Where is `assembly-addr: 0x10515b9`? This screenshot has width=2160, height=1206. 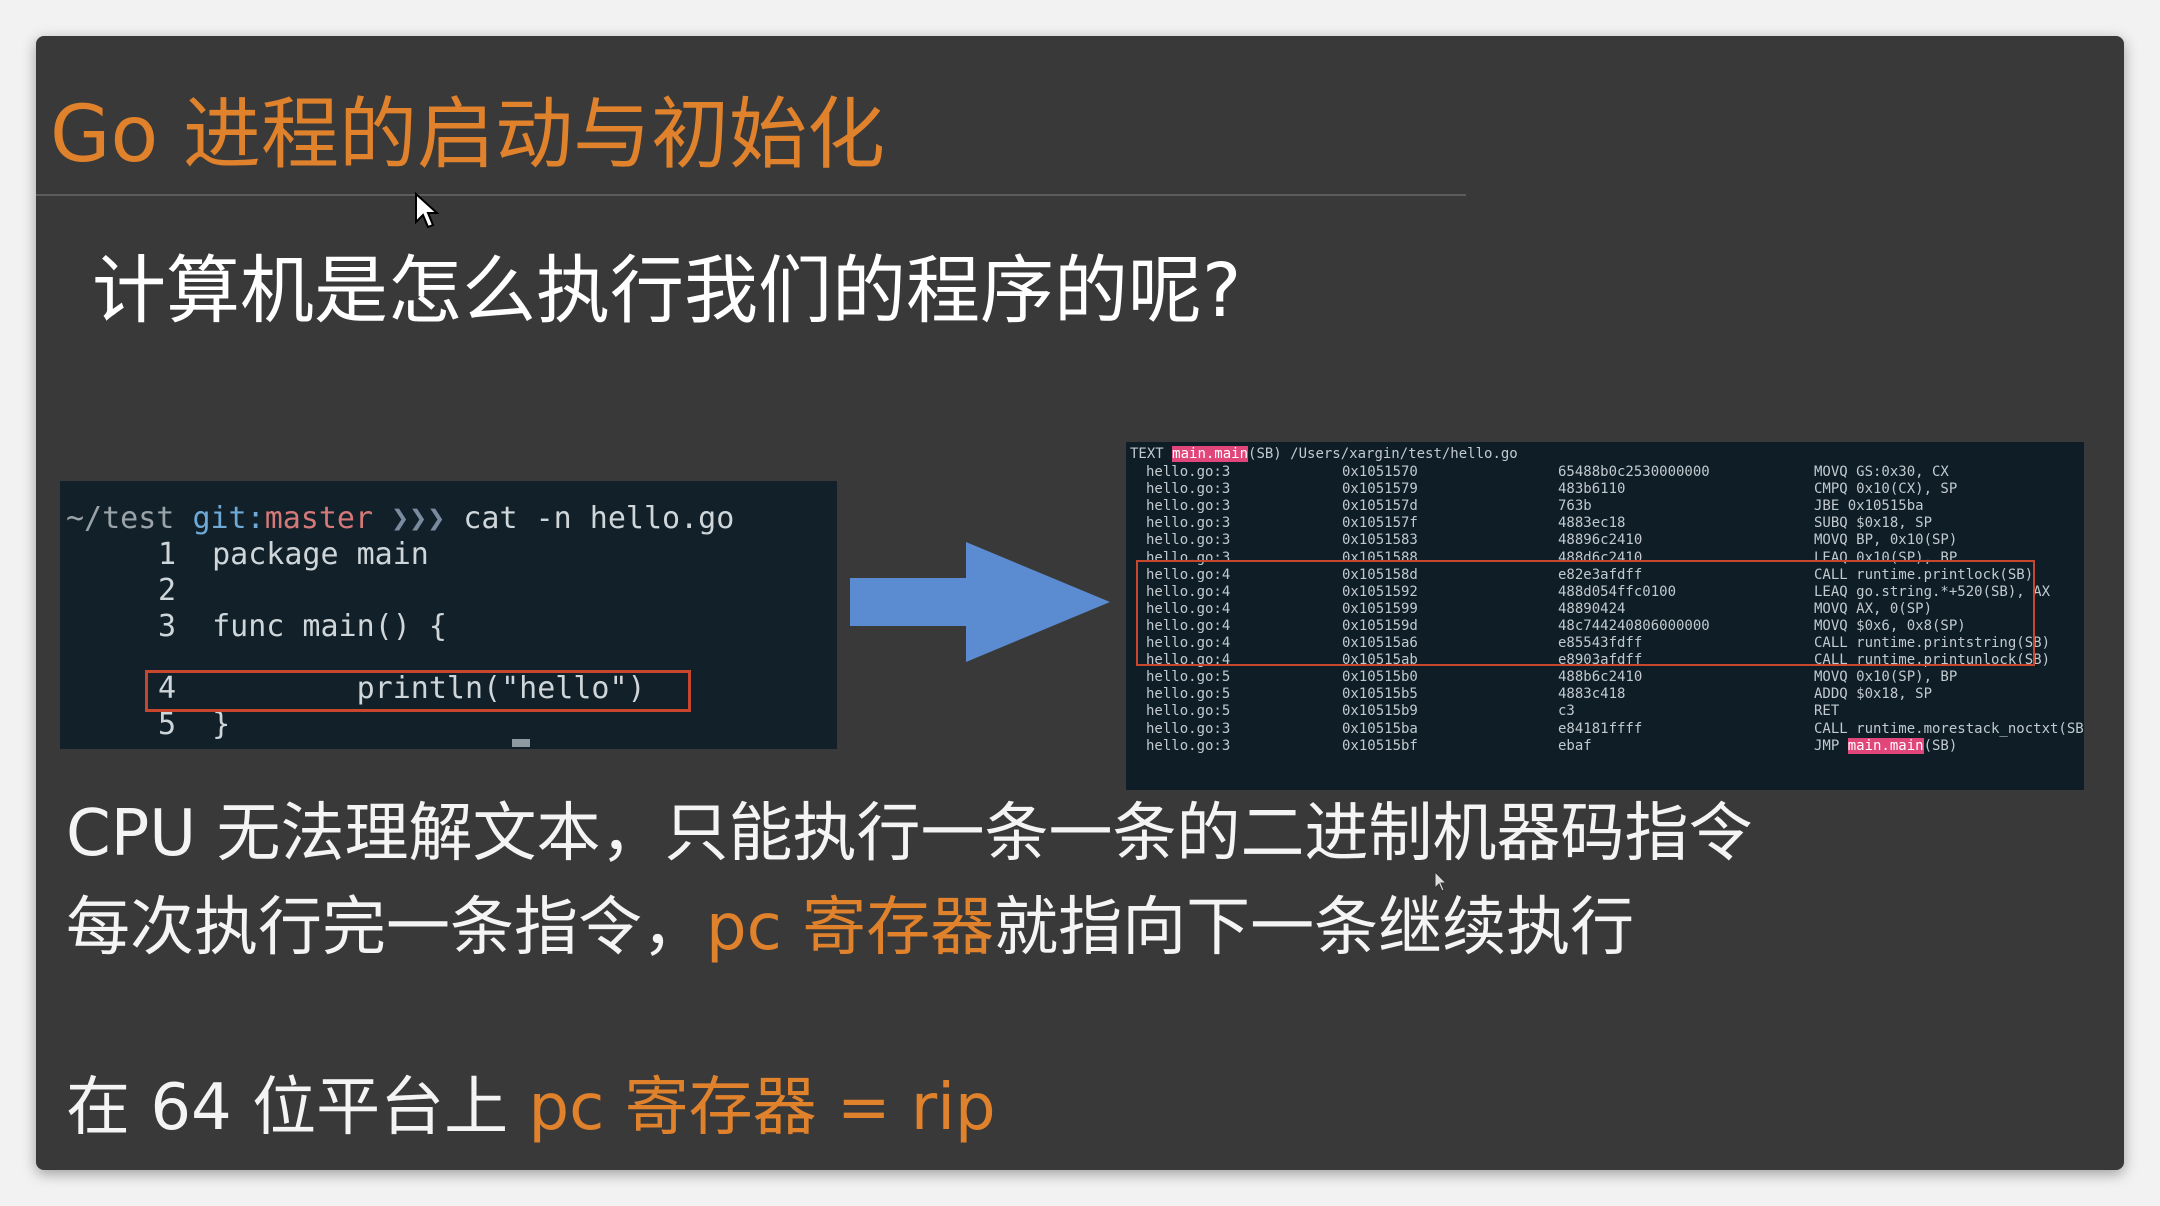
assembly-addr: 0x10515b9 is located at coordinates (1380, 711).